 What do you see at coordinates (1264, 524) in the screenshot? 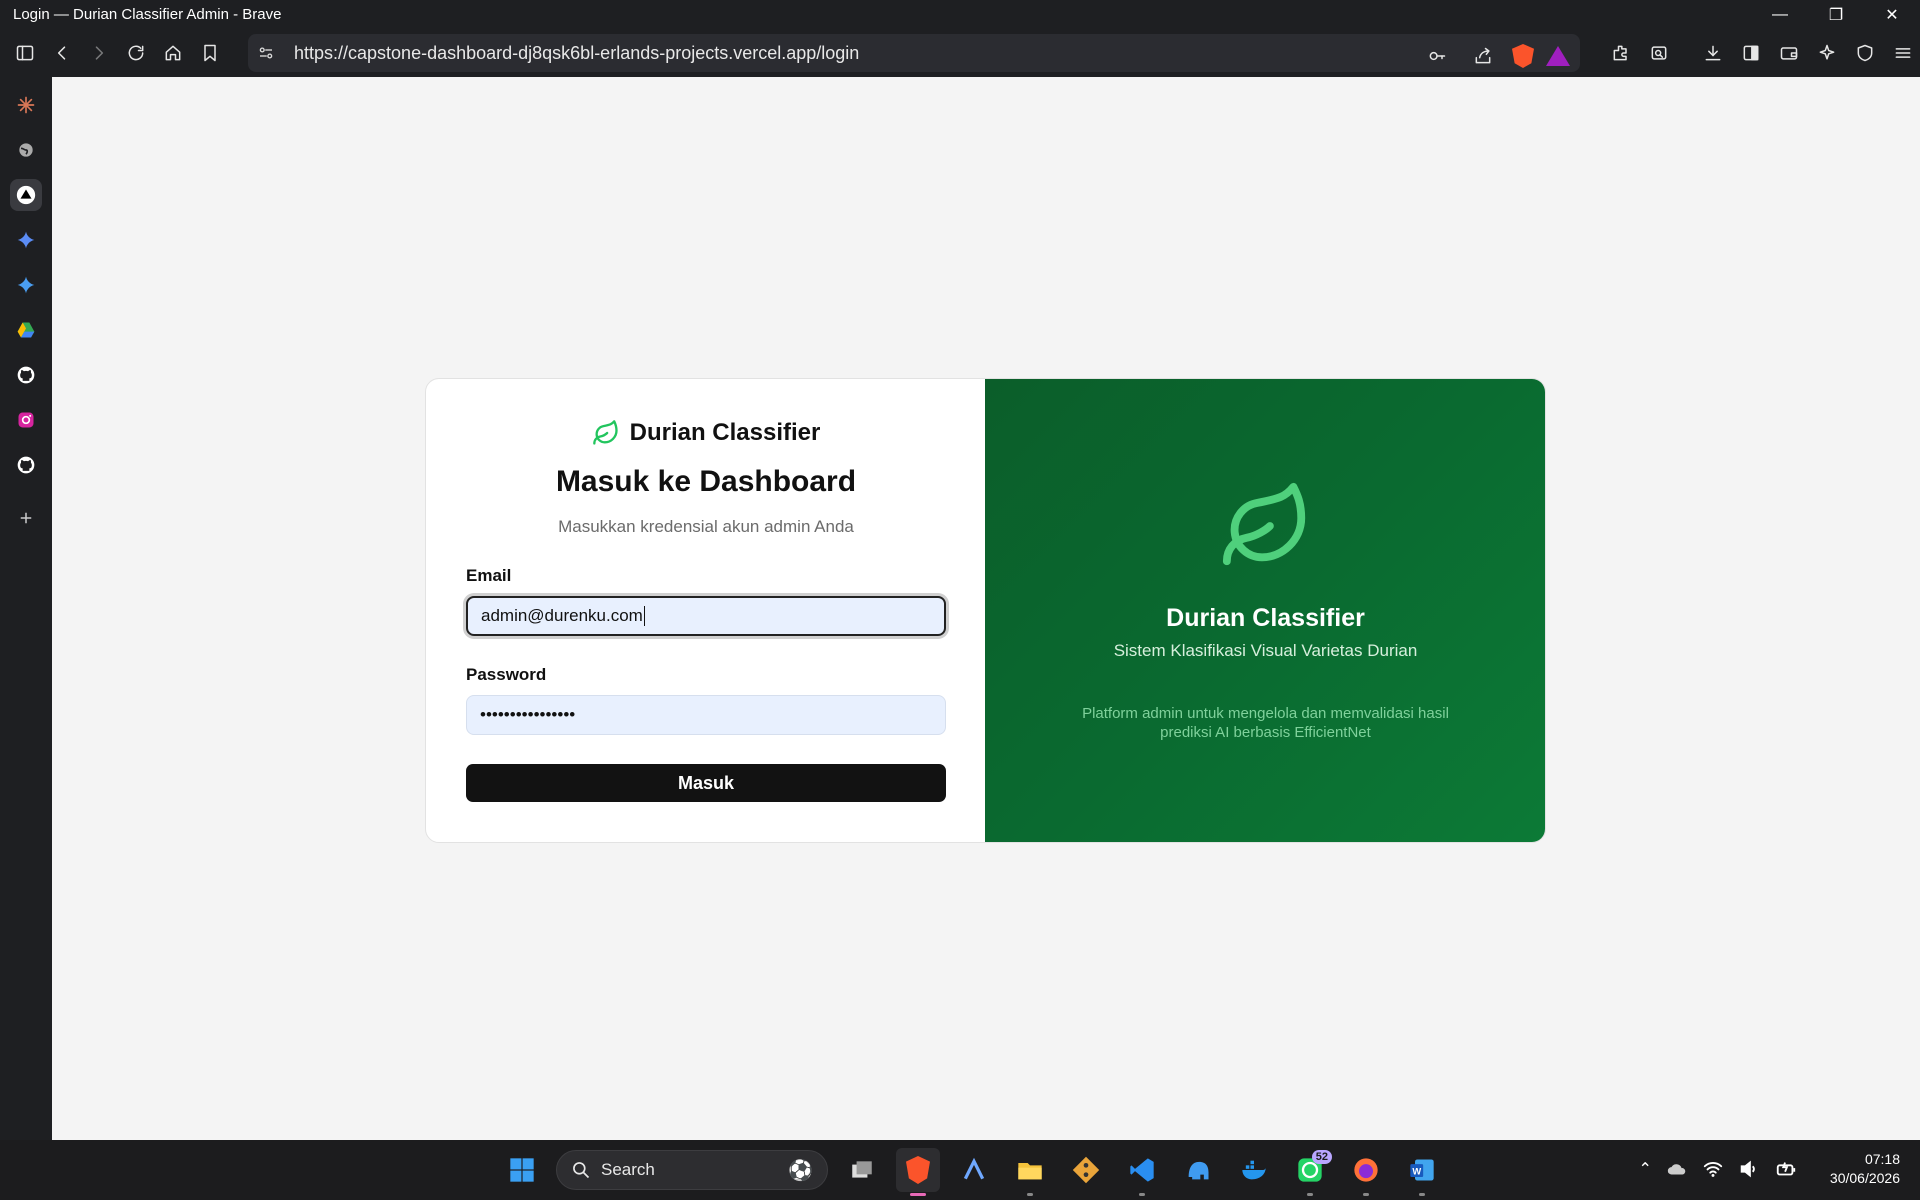
I see `leaf-icon-large` at bounding box center [1264, 524].